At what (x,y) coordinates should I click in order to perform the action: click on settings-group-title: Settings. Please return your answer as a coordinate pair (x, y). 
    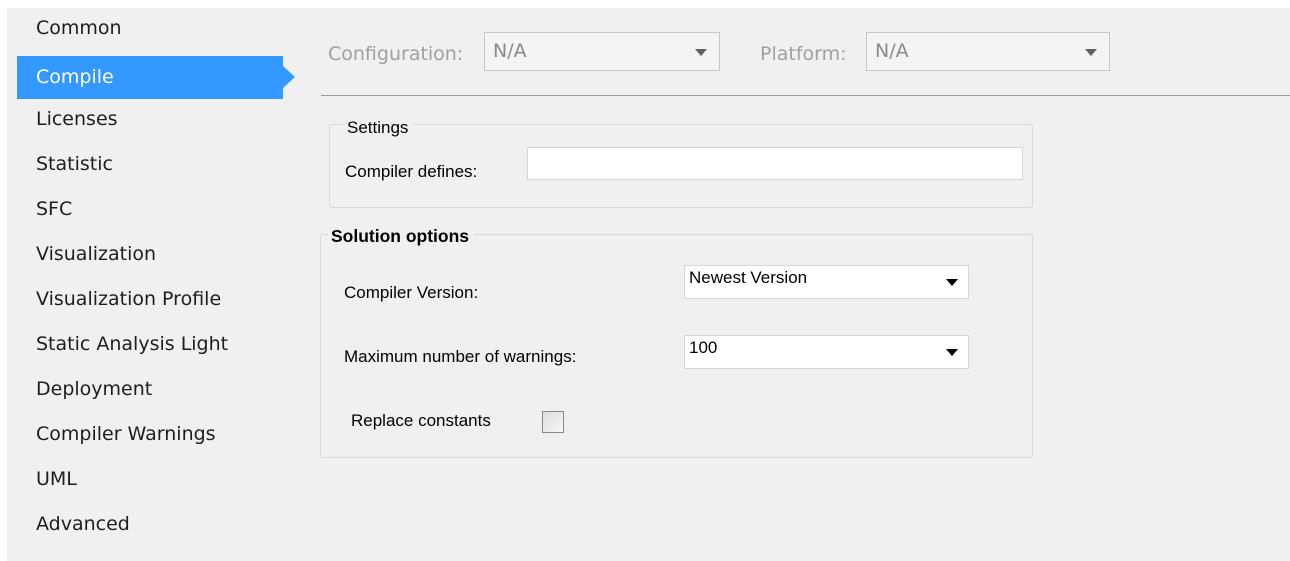
    Looking at the image, I should click on (379, 128).